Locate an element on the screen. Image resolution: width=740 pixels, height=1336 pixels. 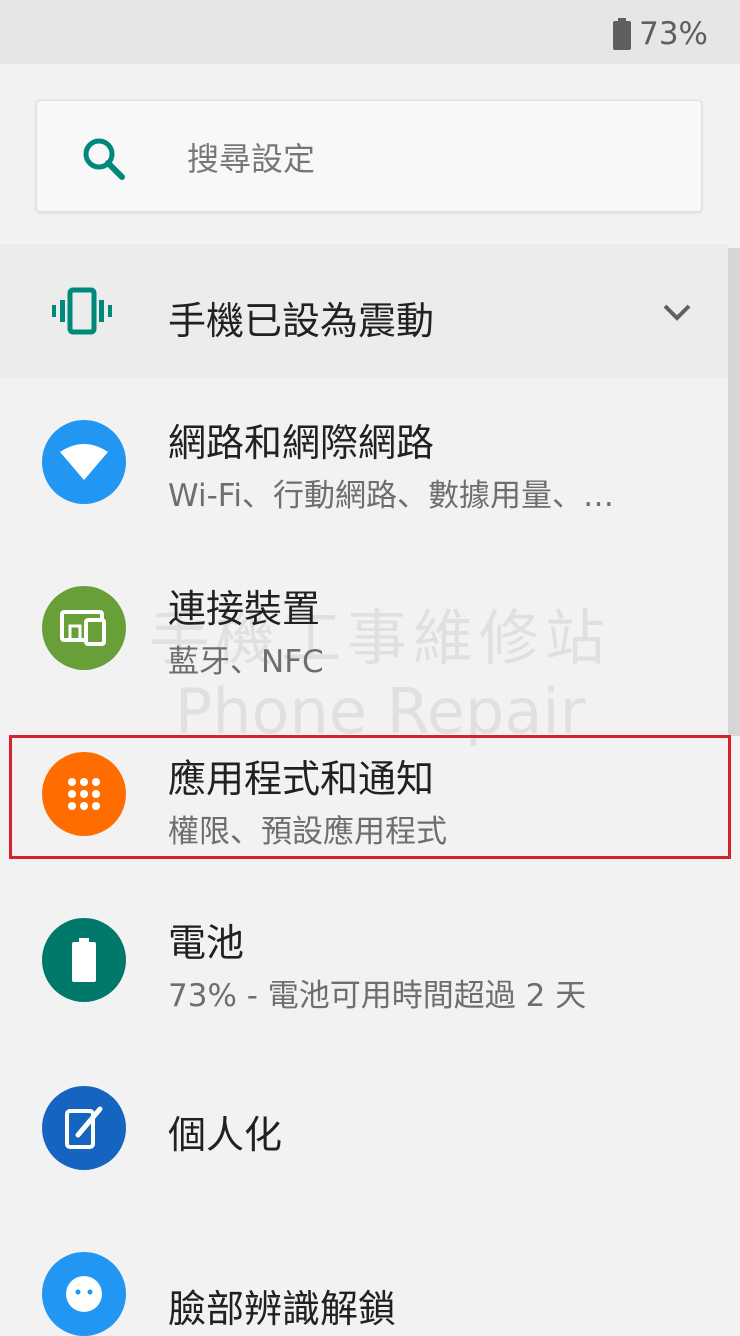
personalize-icon is located at coordinates (84, 1128).